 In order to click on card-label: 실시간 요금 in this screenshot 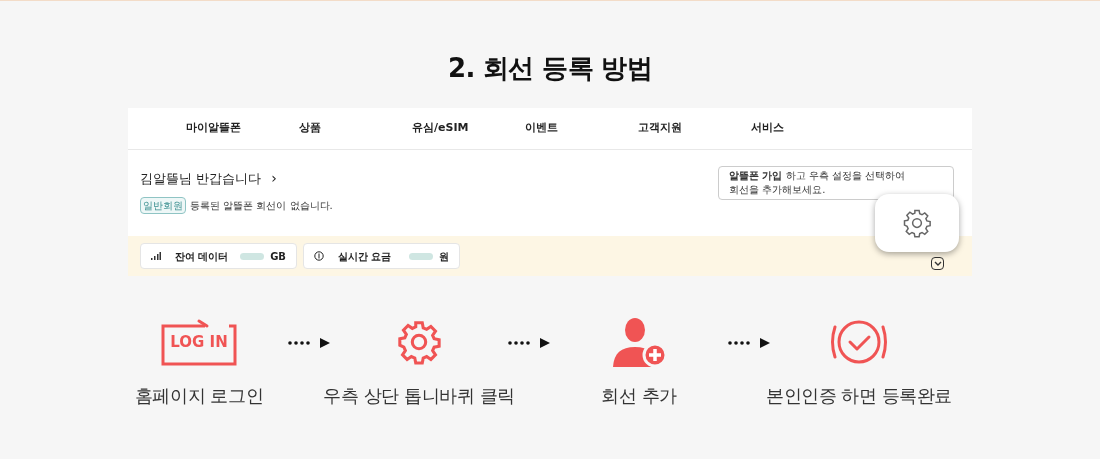, I will do `click(365, 256)`.